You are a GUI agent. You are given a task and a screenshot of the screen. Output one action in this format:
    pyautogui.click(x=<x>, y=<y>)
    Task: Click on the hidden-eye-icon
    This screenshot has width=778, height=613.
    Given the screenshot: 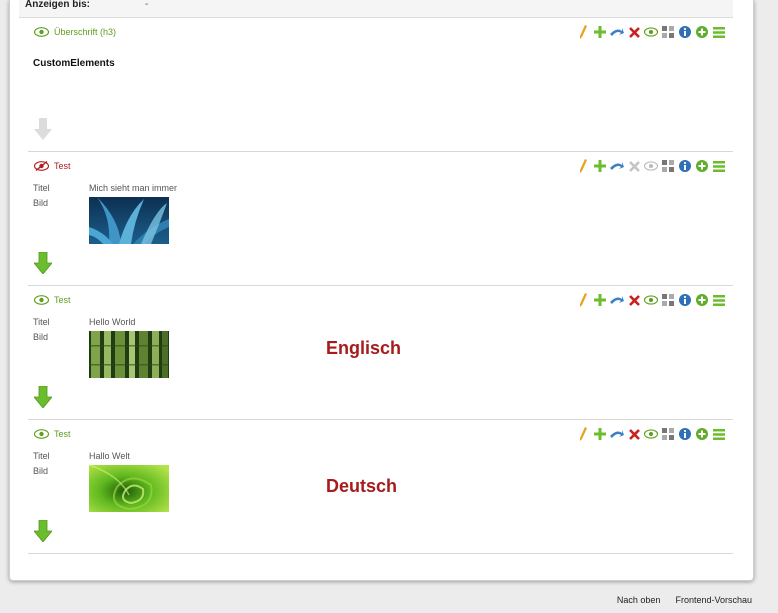 What is the action you would take?
    pyautogui.click(x=41, y=166)
    